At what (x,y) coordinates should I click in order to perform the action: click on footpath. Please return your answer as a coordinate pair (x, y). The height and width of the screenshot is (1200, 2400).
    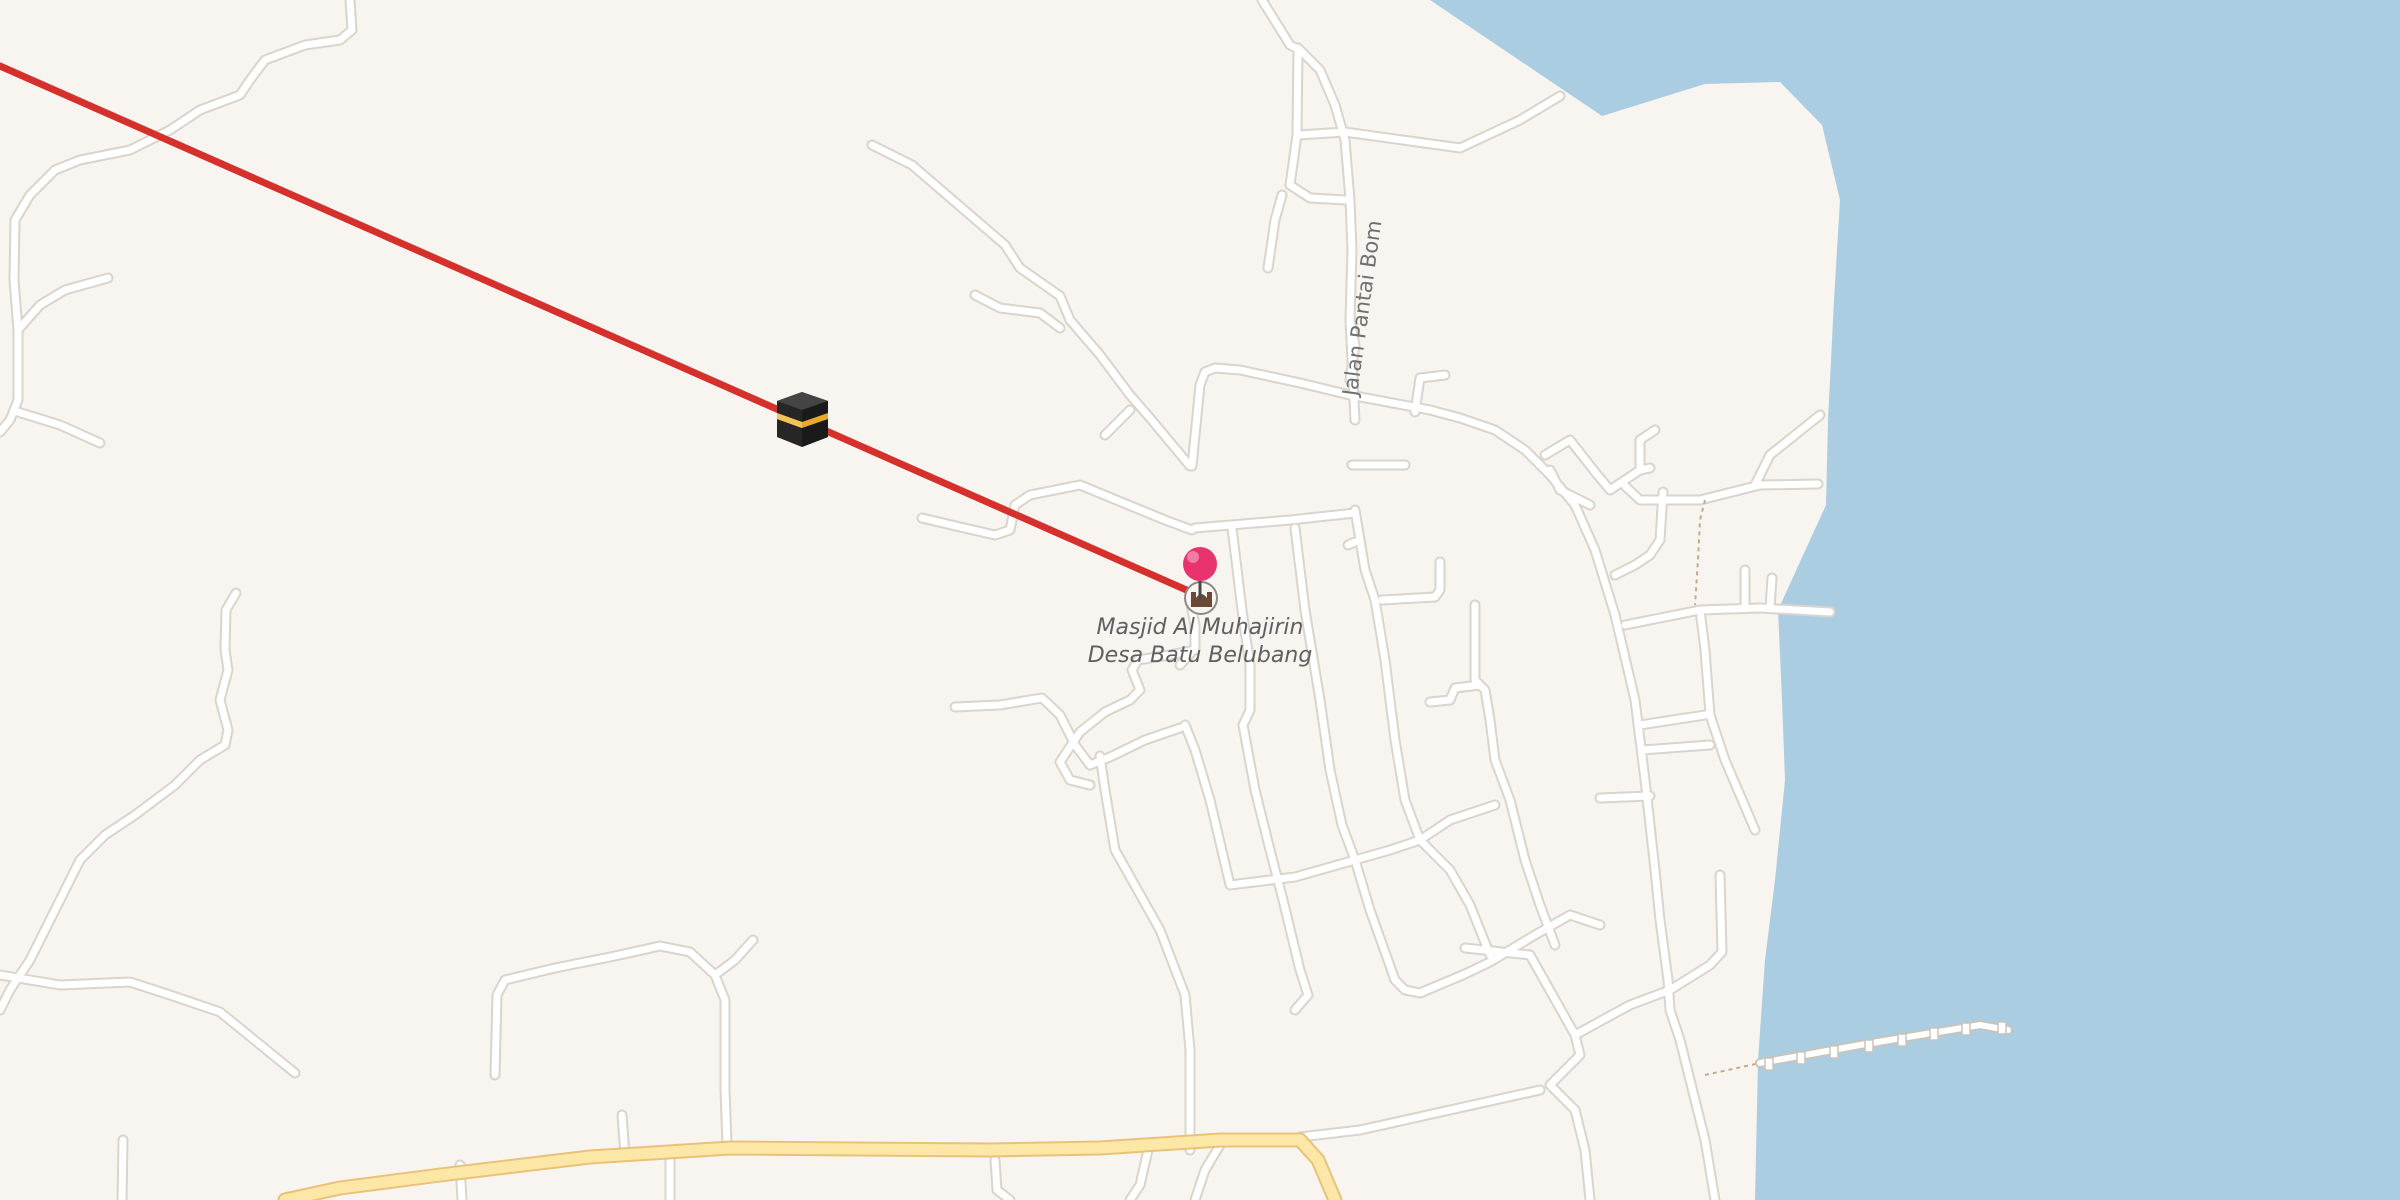
    Looking at the image, I should click on (1700, 552).